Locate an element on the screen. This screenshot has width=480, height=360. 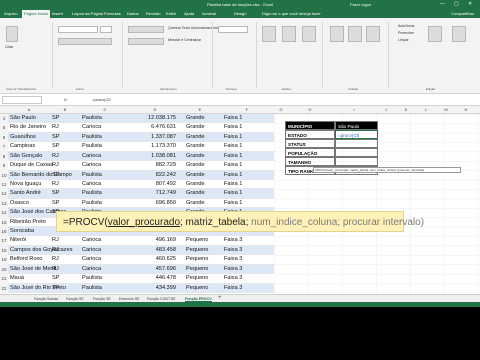
cell-pop: 12.038.175 is located at coordinates (153, 118).